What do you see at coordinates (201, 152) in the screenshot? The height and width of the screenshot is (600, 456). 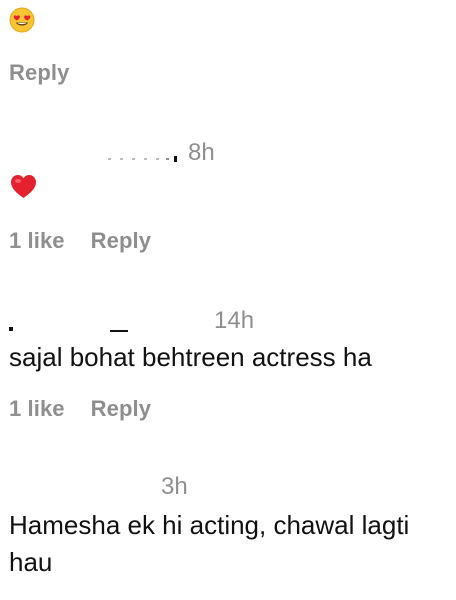 I see `comment-time: 8h` at bounding box center [201, 152].